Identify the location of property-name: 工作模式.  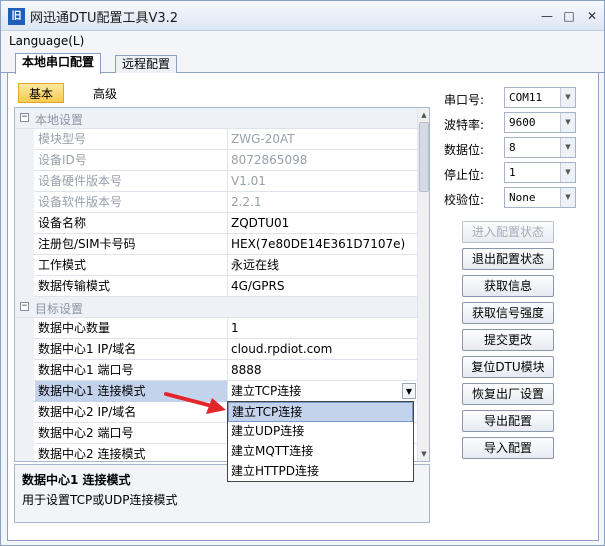
(131, 265).